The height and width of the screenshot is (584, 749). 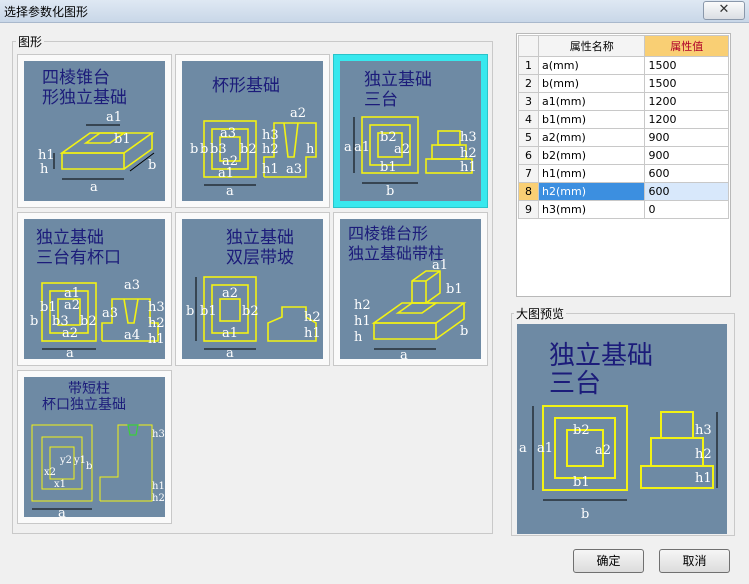 I want to click on property-row: 4 b1(mm) 1200, so click(x=623, y=119).